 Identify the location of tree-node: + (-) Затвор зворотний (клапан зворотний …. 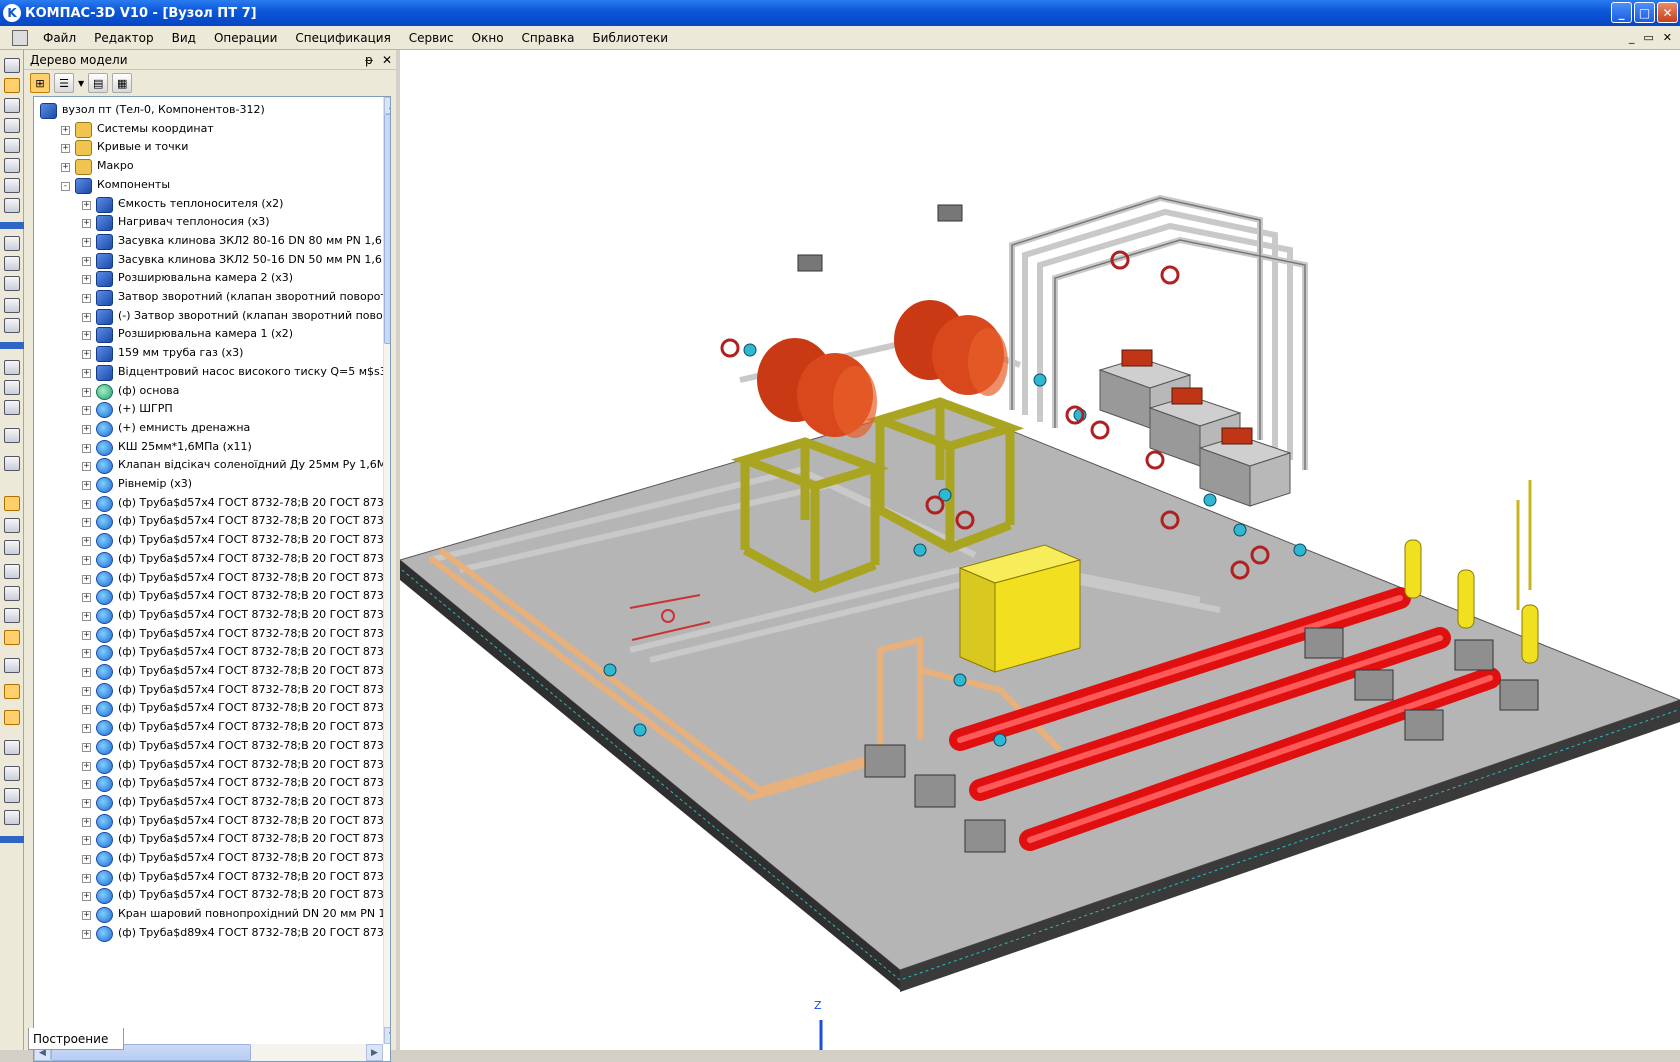
(212, 317).